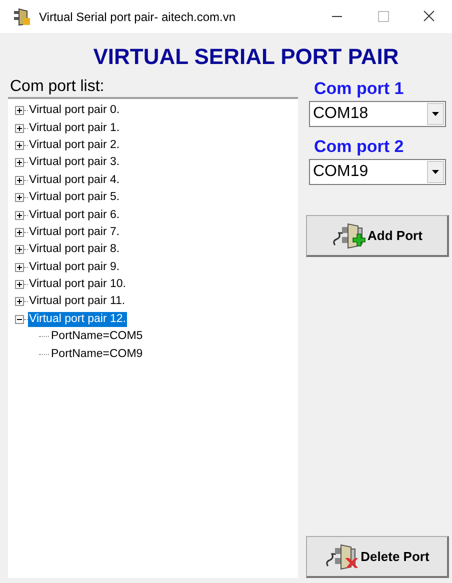  Describe the element at coordinates (377, 236) in the screenshot. I see `add-port-button: Add Port` at that location.